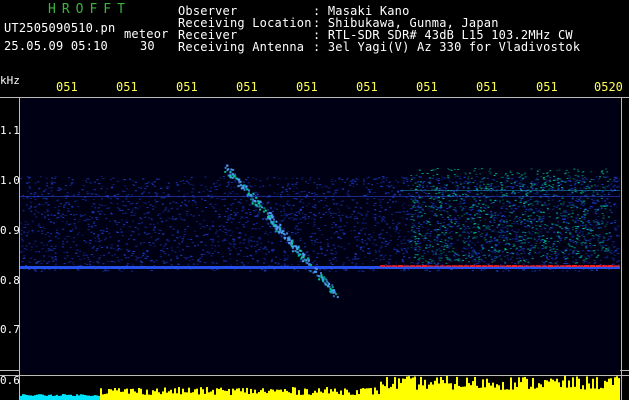 This screenshot has width=629, height=400. I want to click on plot-right-axis, so click(621, 249).